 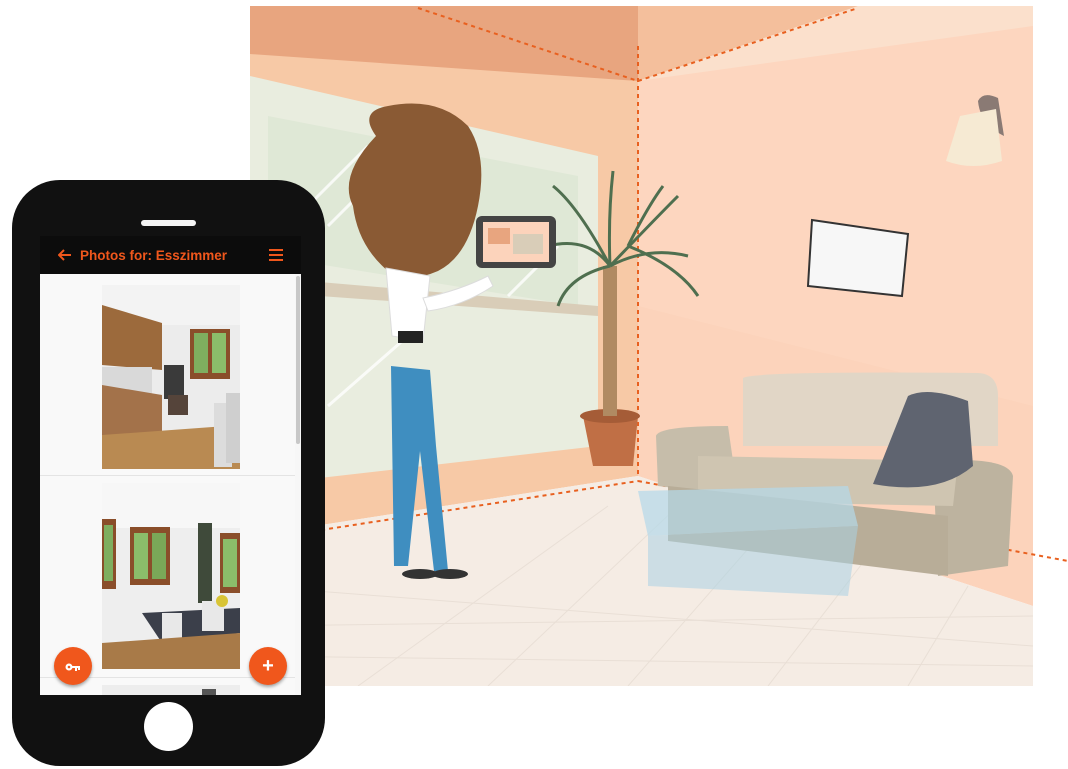 What do you see at coordinates (168, 223) in the screenshot?
I see `phone-speaker` at bounding box center [168, 223].